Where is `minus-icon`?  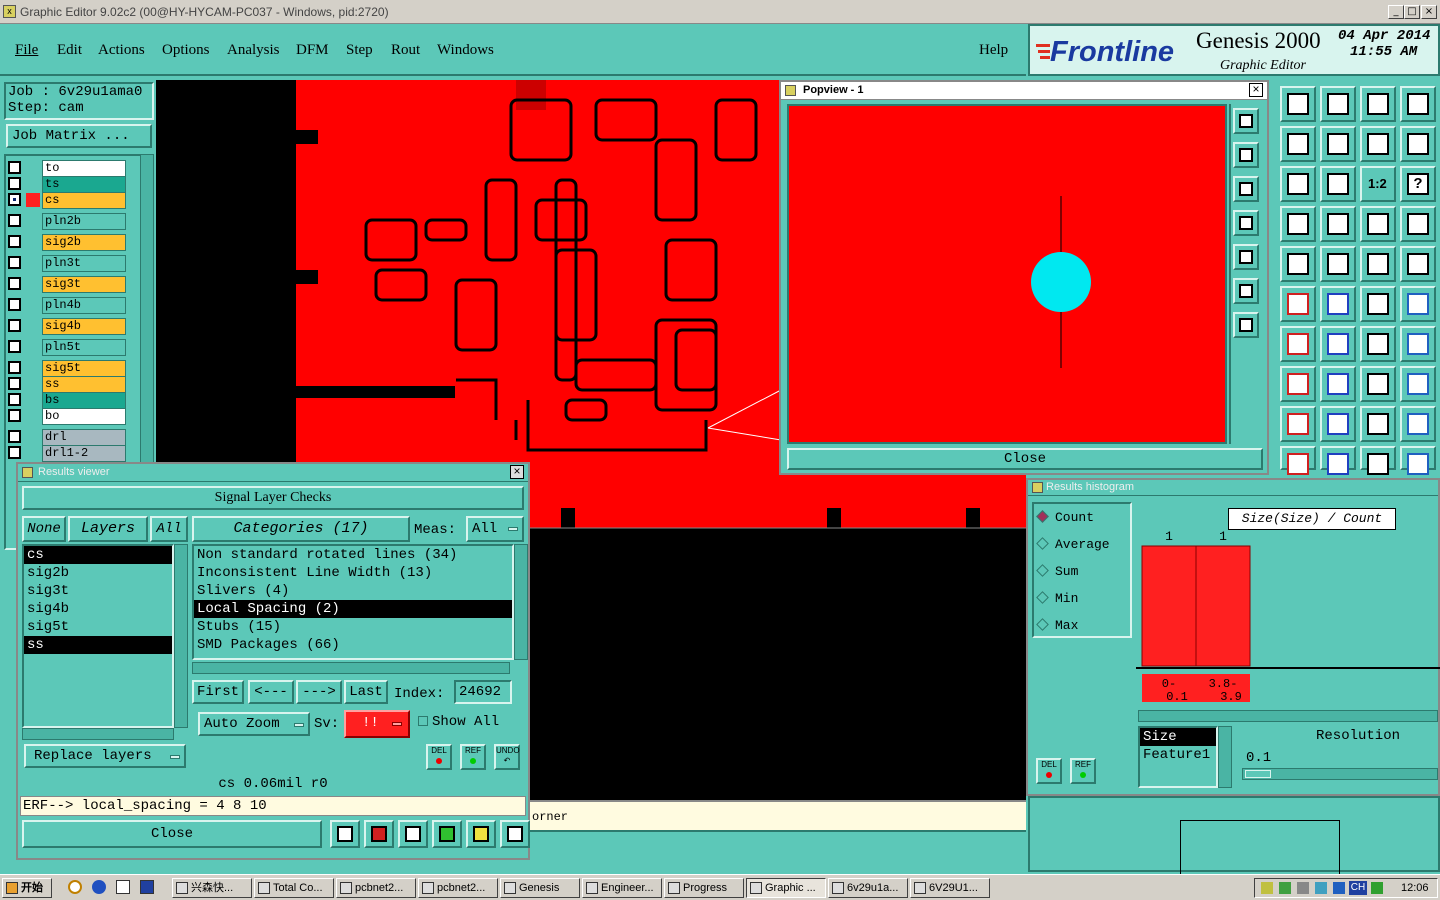 minus-icon is located at coordinates (1338, 384).